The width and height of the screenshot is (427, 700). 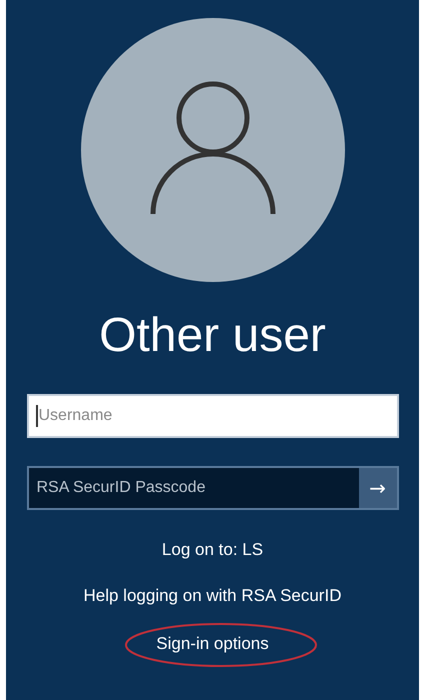 I want to click on help-link: Help logging on with RSA SecurID, so click(x=213, y=596).